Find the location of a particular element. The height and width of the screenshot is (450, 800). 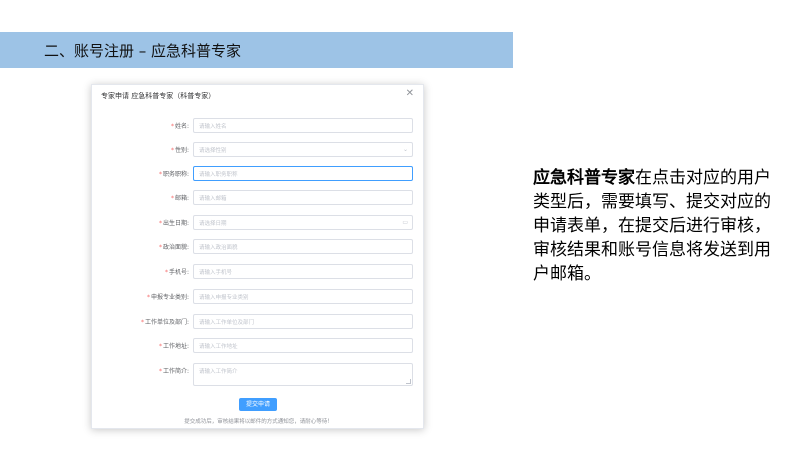

section-title: 二、账号注册 – 应急科普专家 is located at coordinates (143, 51).